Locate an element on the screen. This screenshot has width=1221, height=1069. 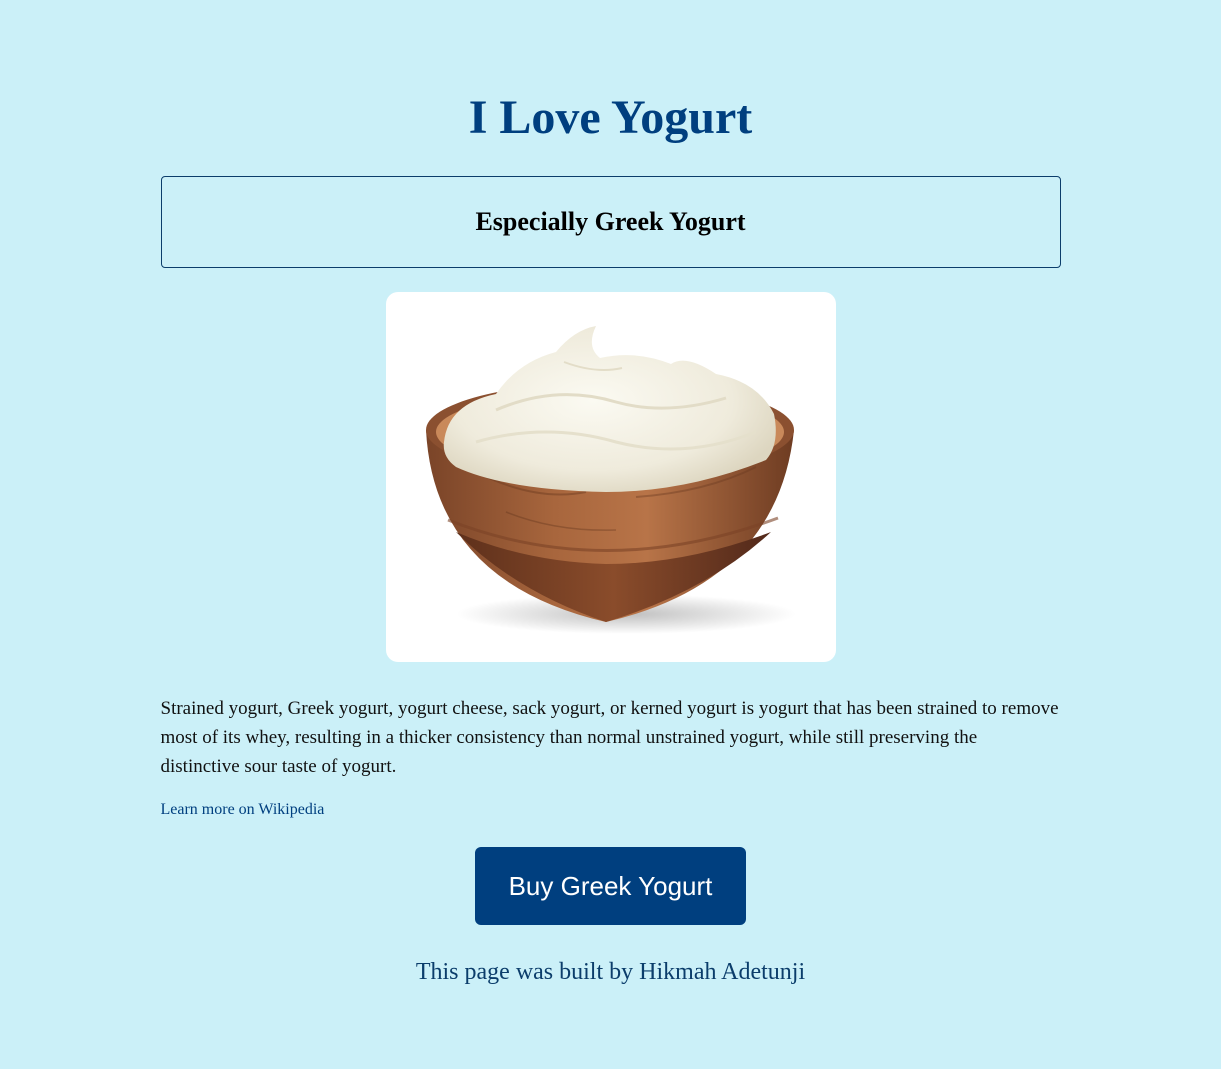
yogurt-image is located at coordinates (610, 477).